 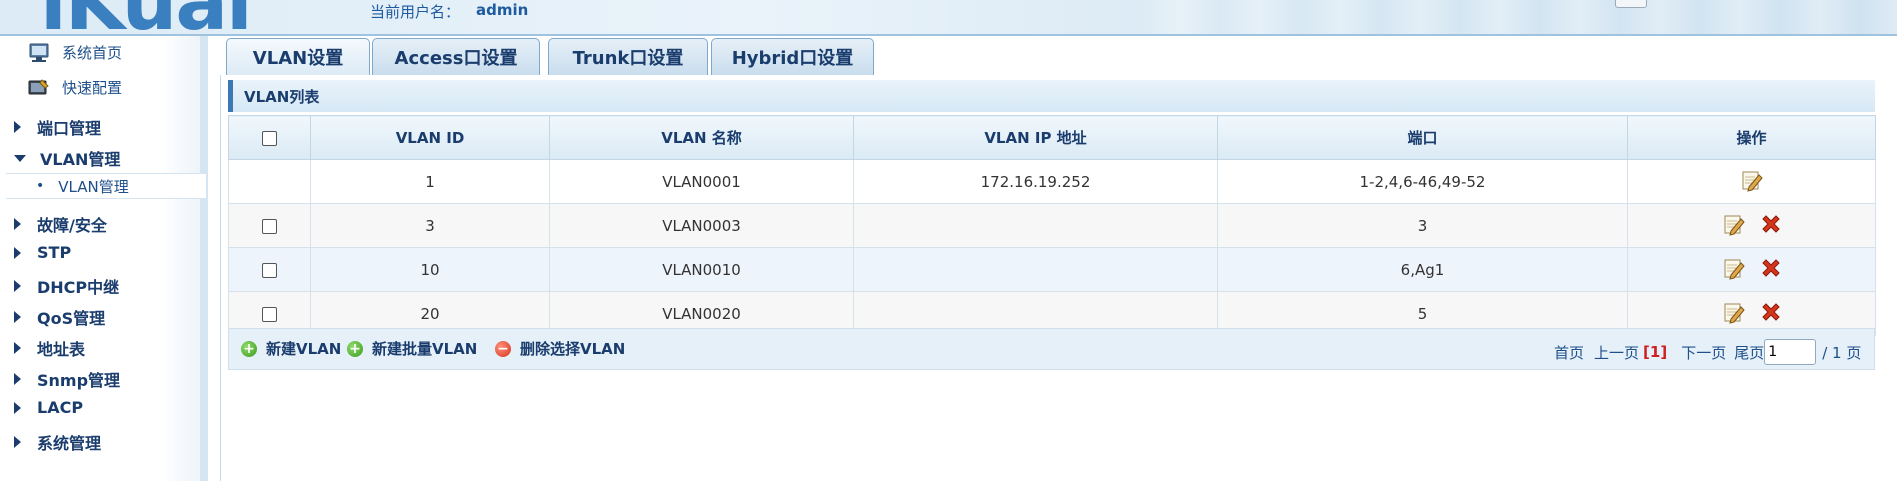 I want to click on sidebar-item-lacp: LACP, so click(x=48, y=407).